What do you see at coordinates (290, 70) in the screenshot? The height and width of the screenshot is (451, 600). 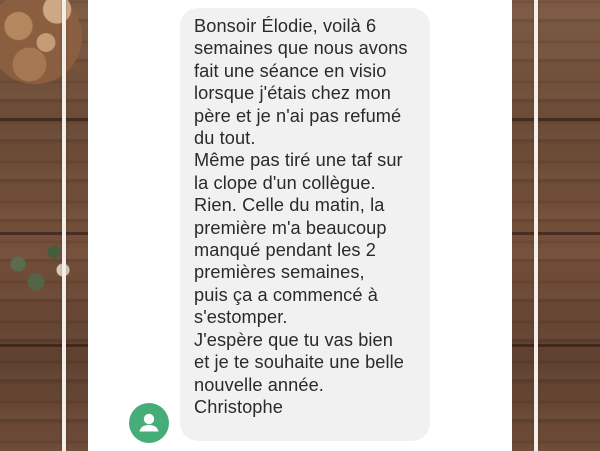 I see `message-line: fait une séance en visio` at bounding box center [290, 70].